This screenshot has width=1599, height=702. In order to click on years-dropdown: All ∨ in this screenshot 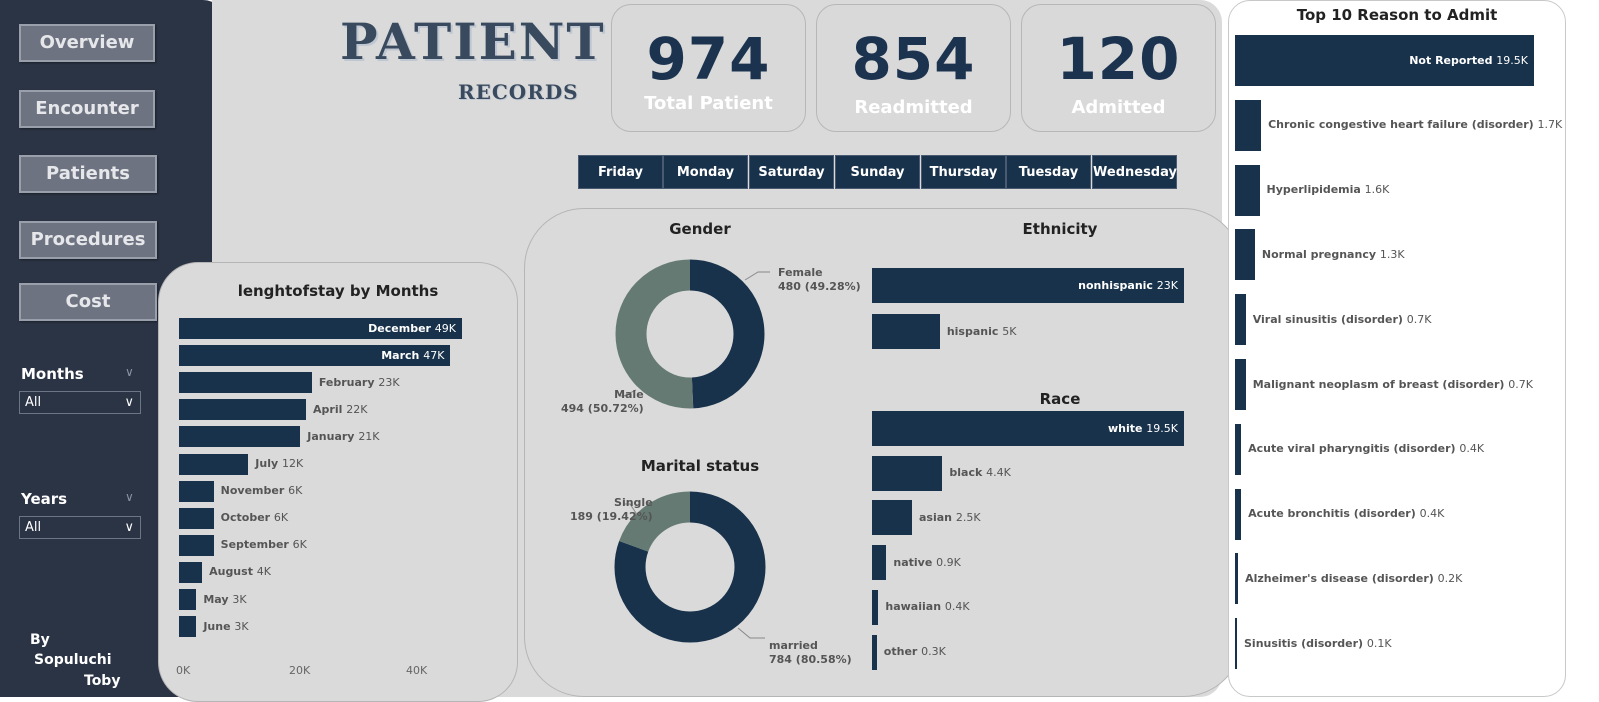, I will do `click(80, 527)`.